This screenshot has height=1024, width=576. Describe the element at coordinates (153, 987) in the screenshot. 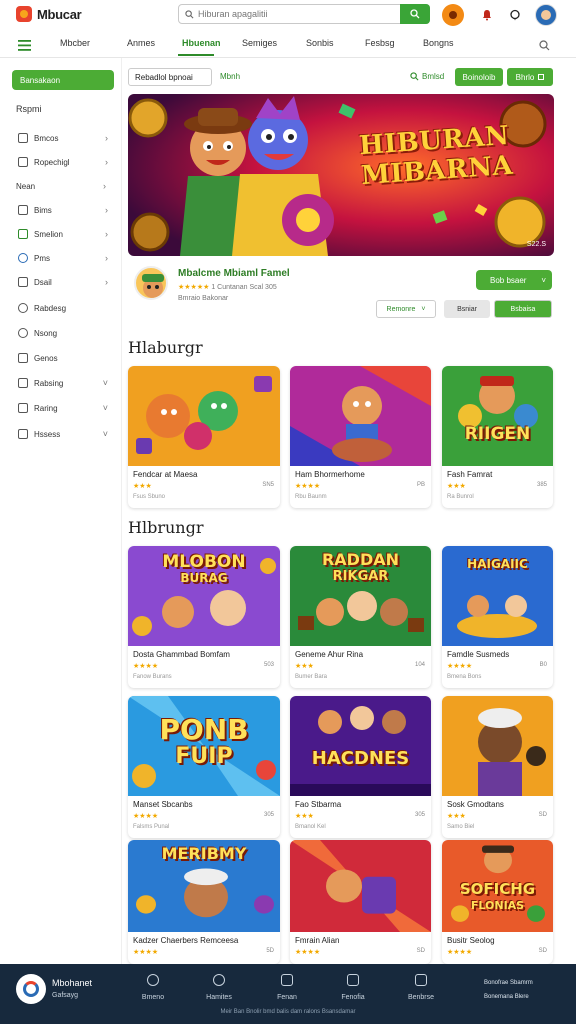

I see `footer-nav-item: Bmeno` at that location.